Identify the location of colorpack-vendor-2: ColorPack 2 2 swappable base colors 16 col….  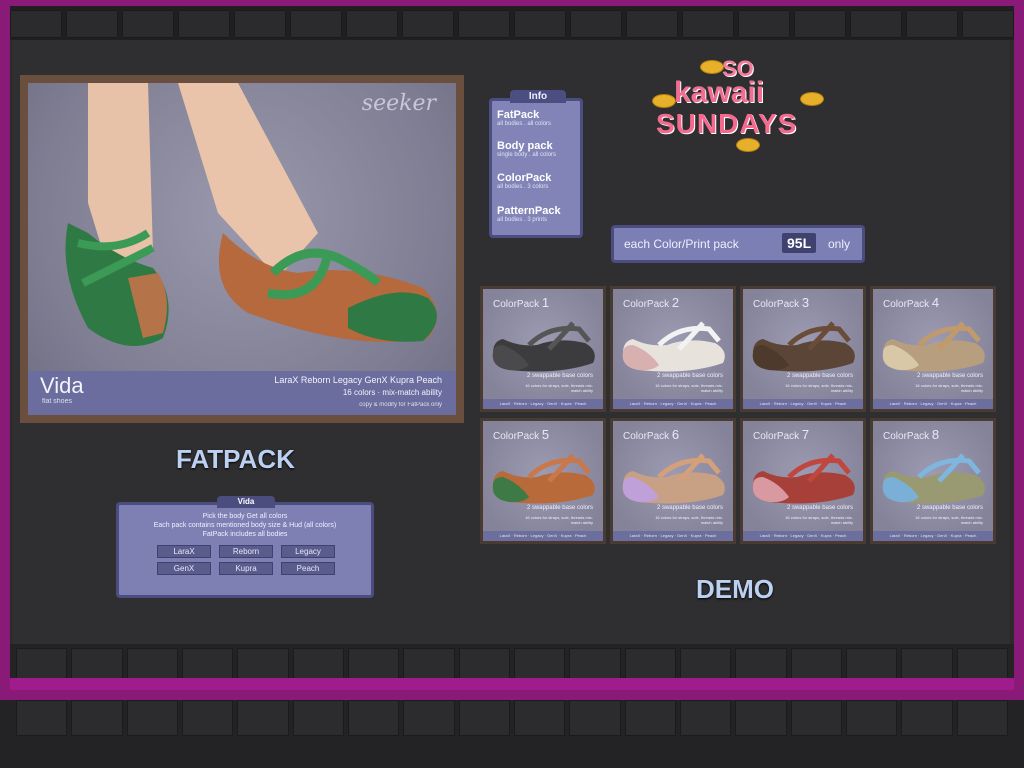
(673, 349).